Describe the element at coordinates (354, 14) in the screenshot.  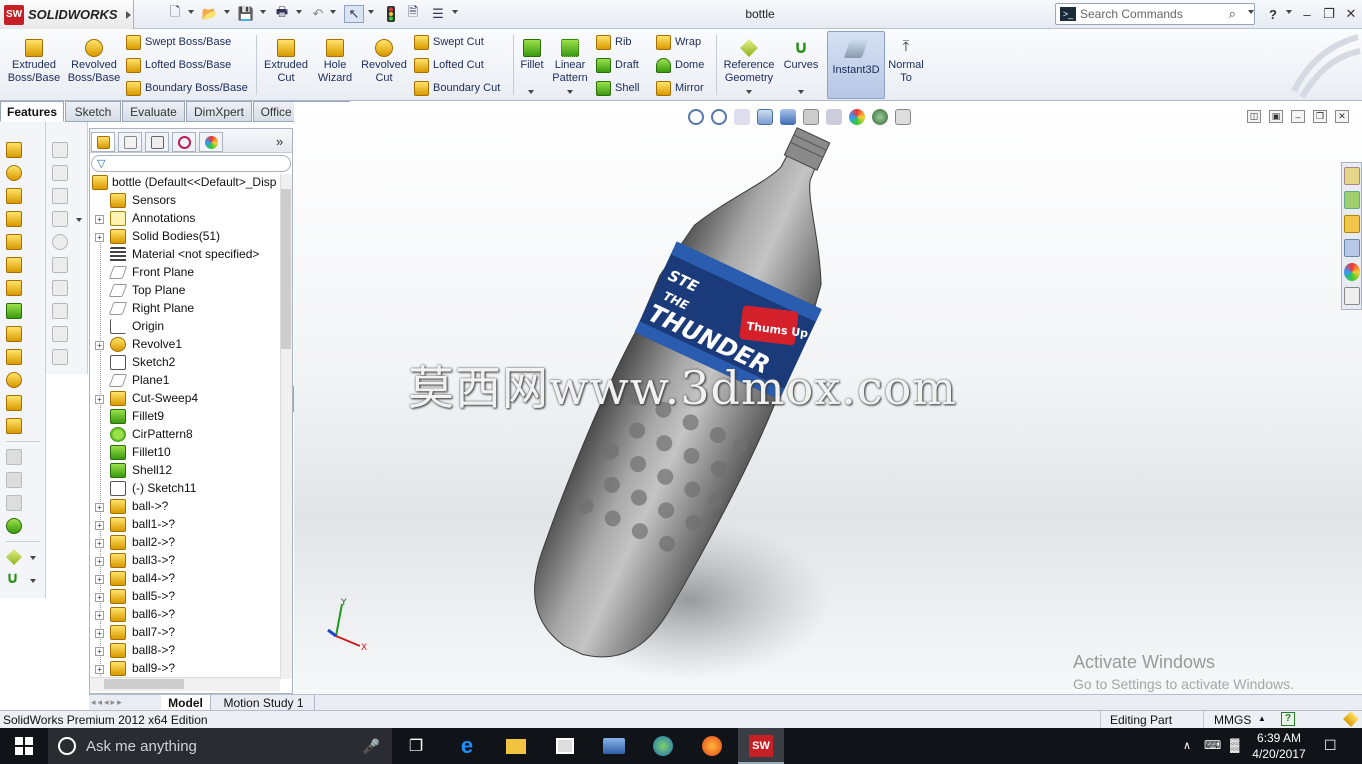
I see `select-arrow-icon: ↖` at that location.